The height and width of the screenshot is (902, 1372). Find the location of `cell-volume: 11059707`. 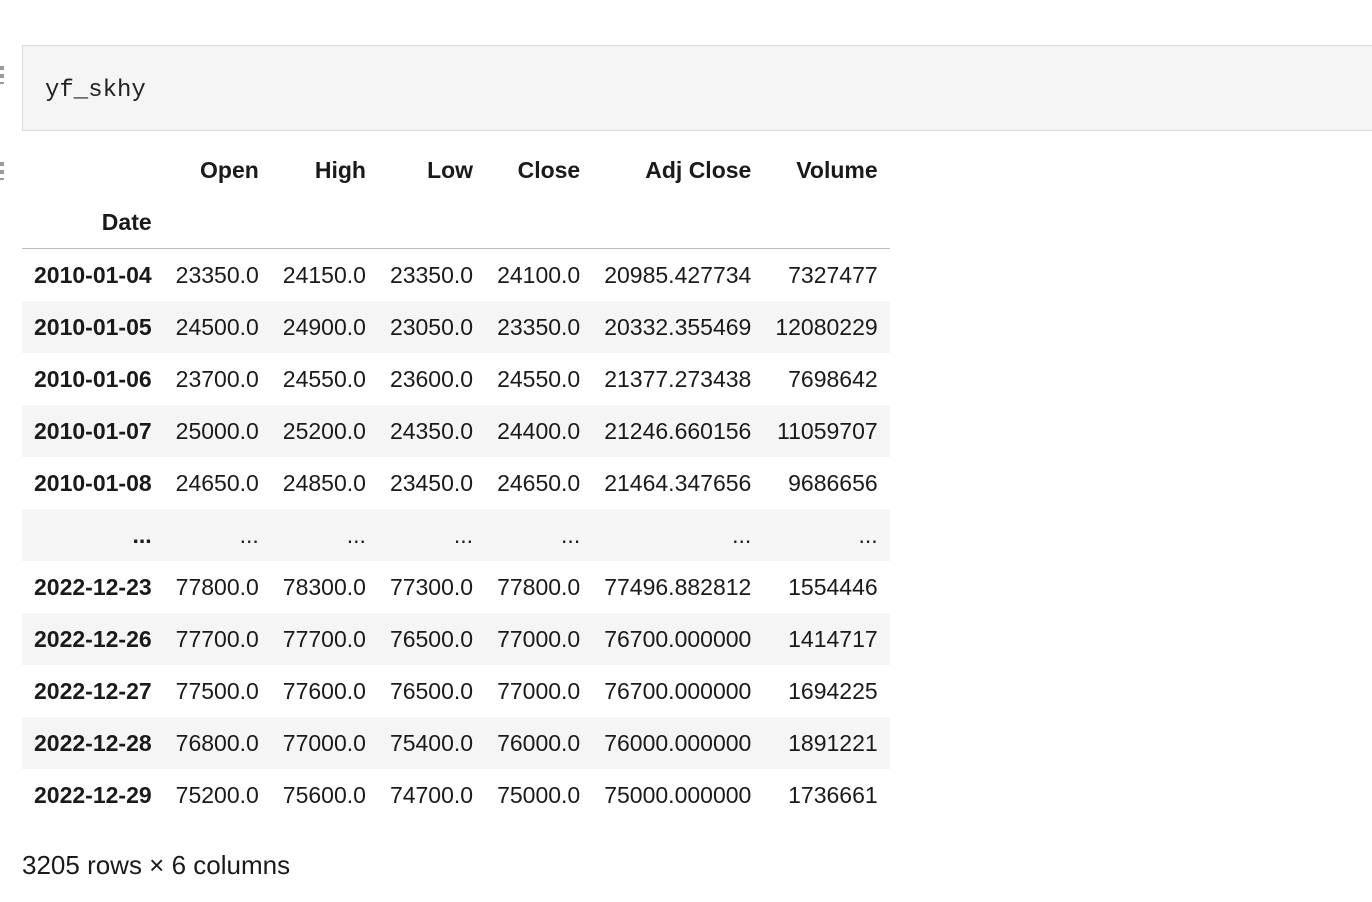

cell-volume: 11059707 is located at coordinates (827, 431).